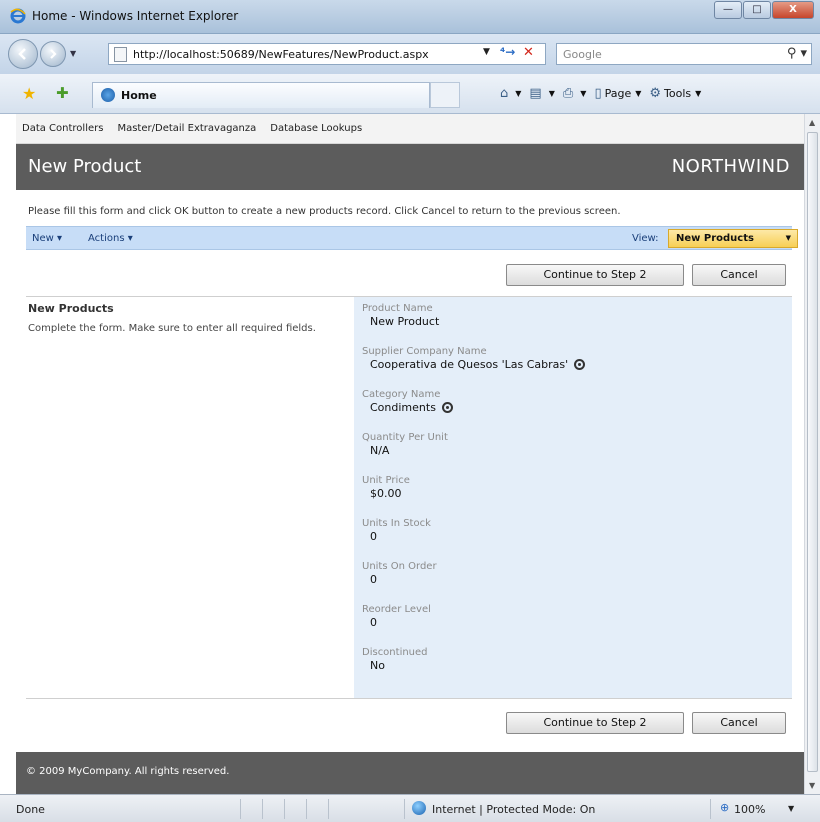  I want to click on command-tools: ⌂ ▼ ▤ ▼ ⎙ ▼ ▯ Page ▼ ⚙ Tools ▼, so click(604, 93).